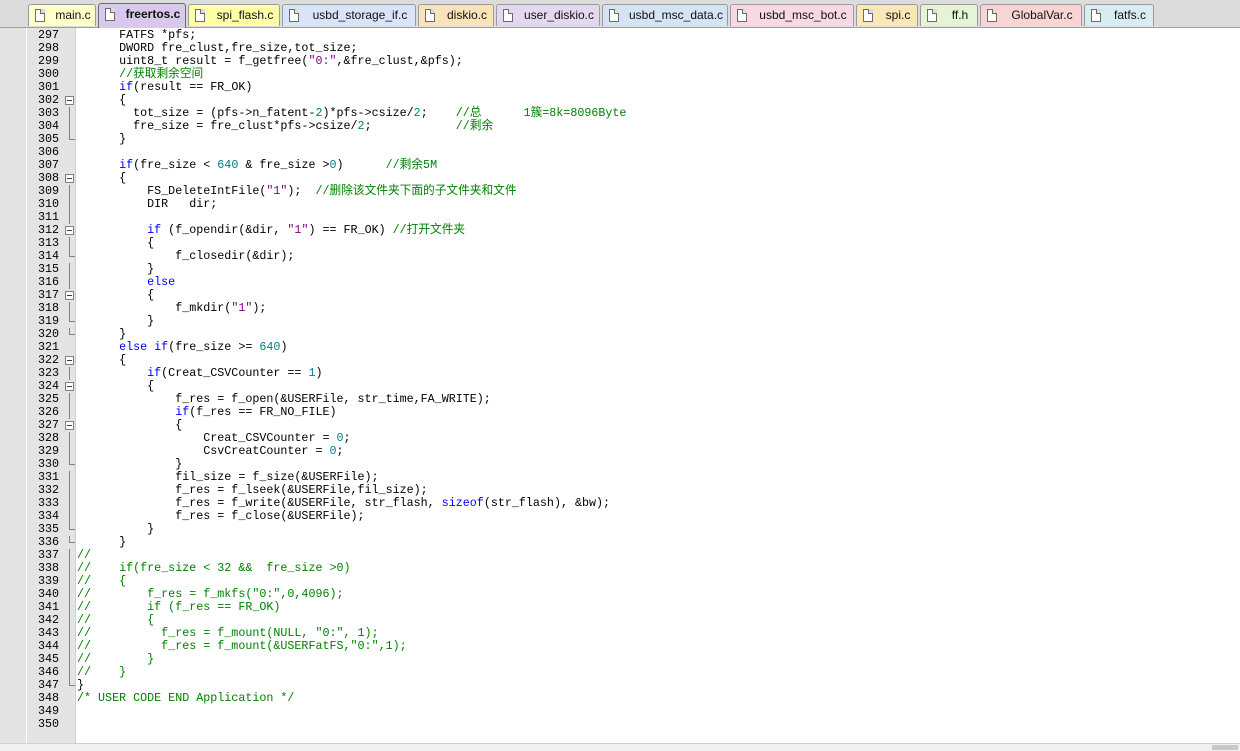 The width and height of the screenshot is (1240, 751). What do you see at coordinates (137, 35) in the screenshot?
I see `code-token: FATFS *pfs;` at bounding box center [137, 35].